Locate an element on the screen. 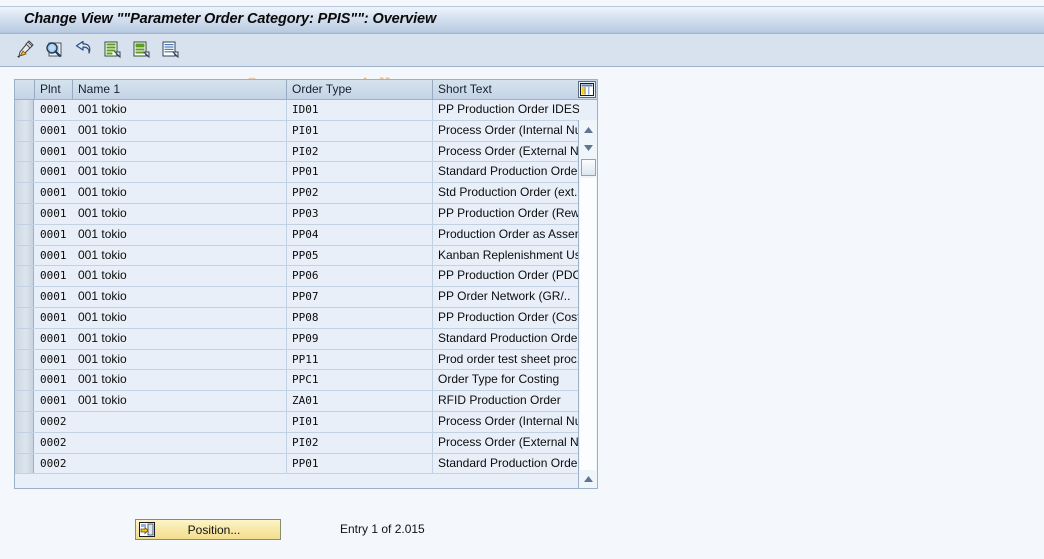  cell-order-type: PI01 is located at coordinates (360, 130).